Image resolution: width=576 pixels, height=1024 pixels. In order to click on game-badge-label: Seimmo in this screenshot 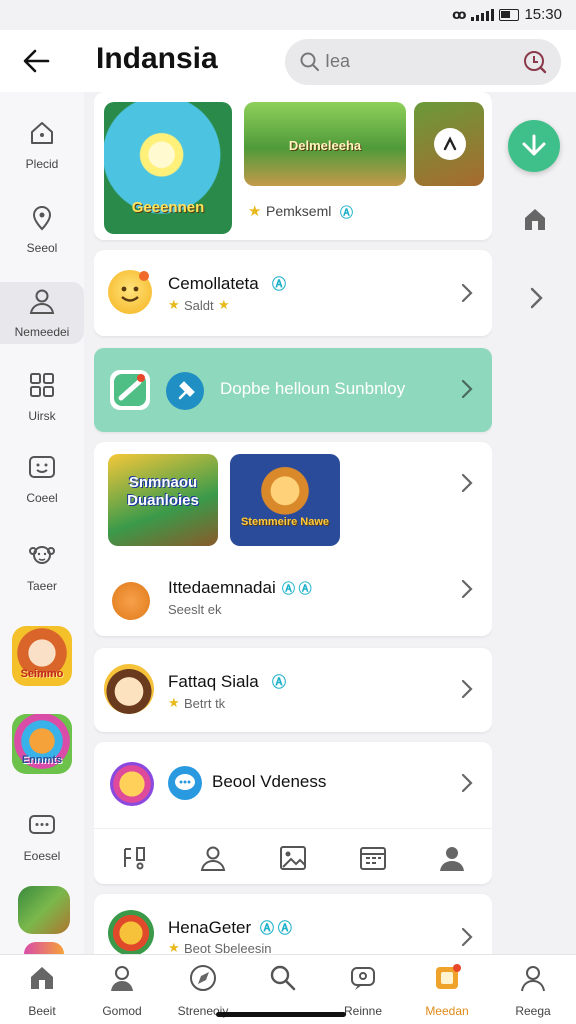, I will do `click(42, 674)`.